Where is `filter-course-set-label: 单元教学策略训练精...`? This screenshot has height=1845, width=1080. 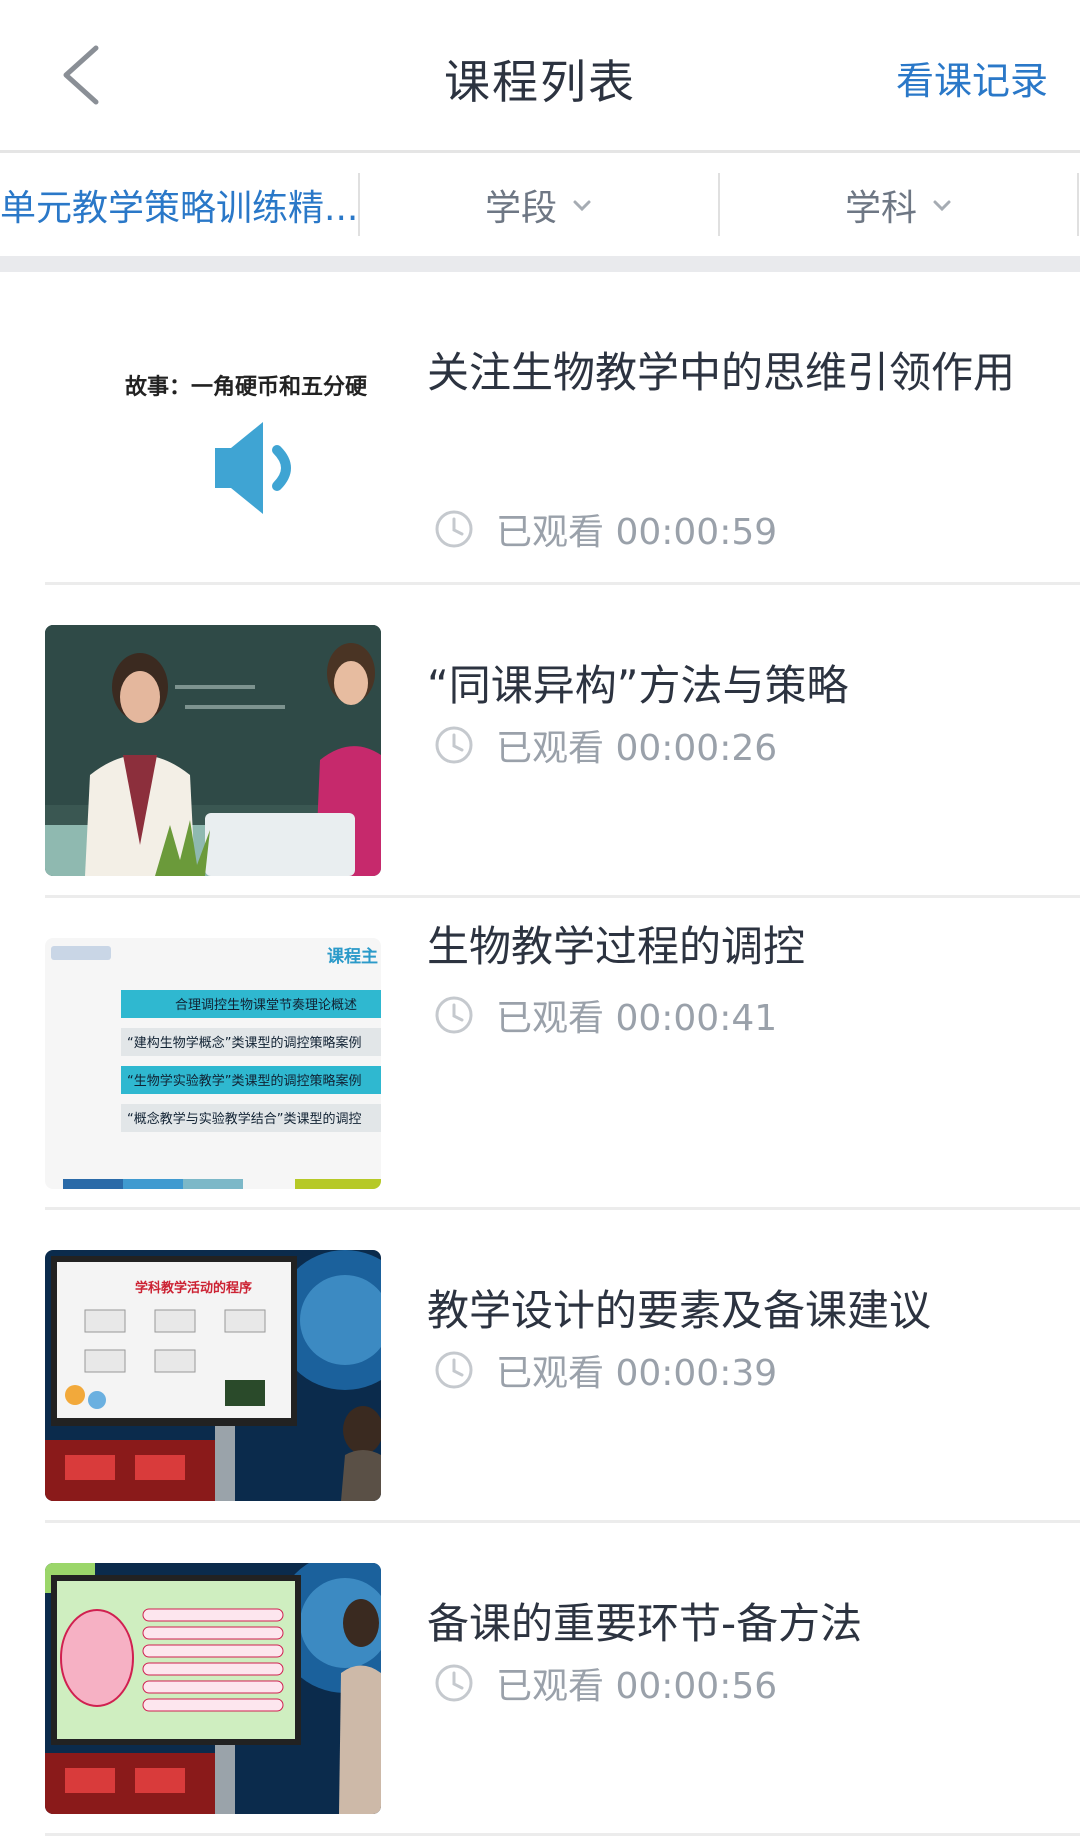
filter-course-set-label: 单元教学策略训练精... is located at coordinates (179, 208).